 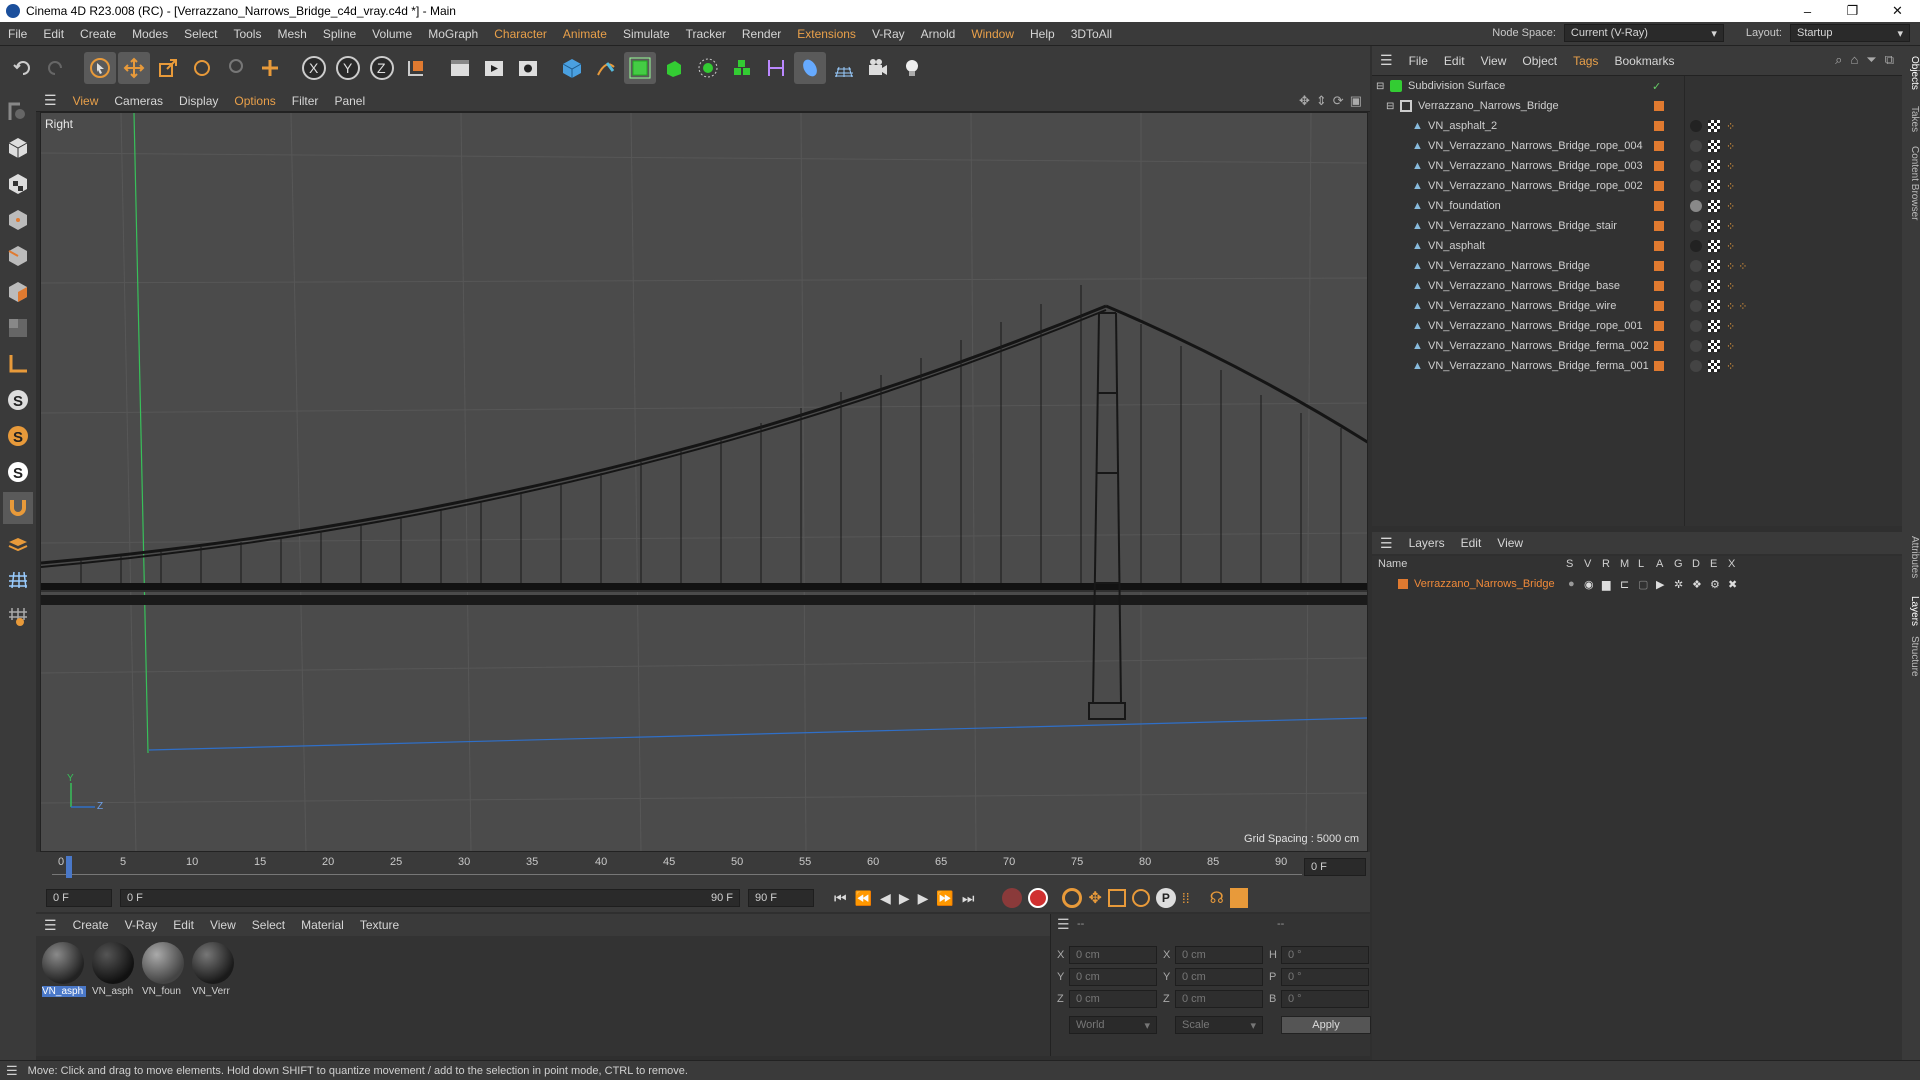 I want to click on key-rotation-icon, so click(x=1140, y=898).